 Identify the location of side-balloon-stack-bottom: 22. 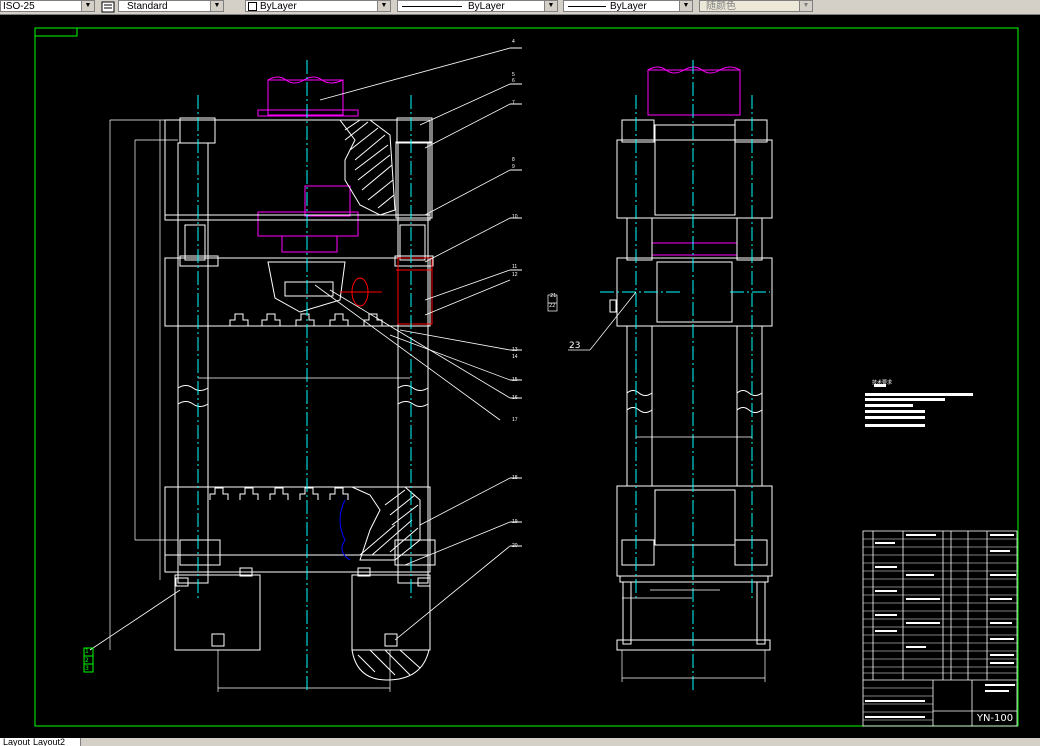
(552, 306).